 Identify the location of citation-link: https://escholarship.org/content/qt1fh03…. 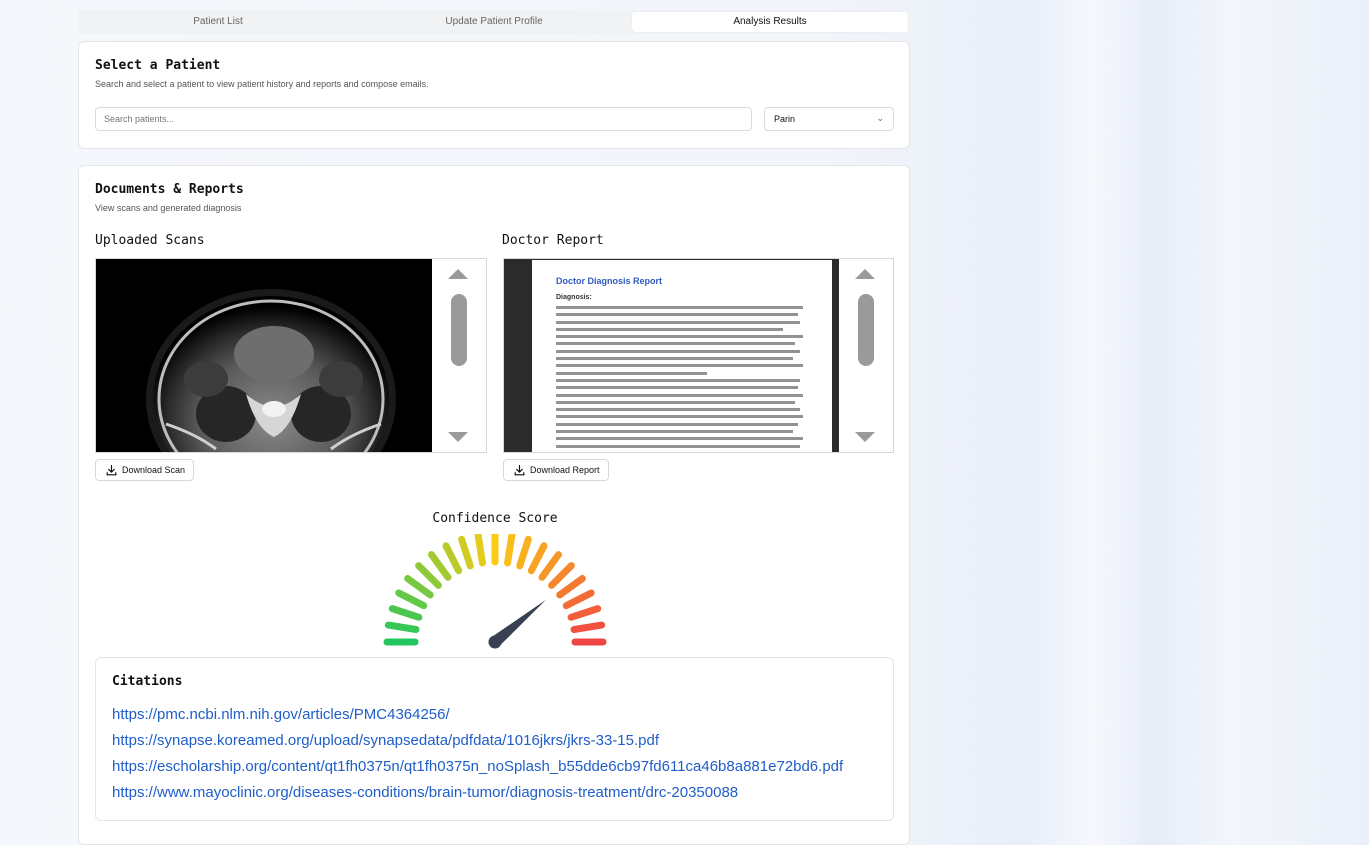
(477, 766).